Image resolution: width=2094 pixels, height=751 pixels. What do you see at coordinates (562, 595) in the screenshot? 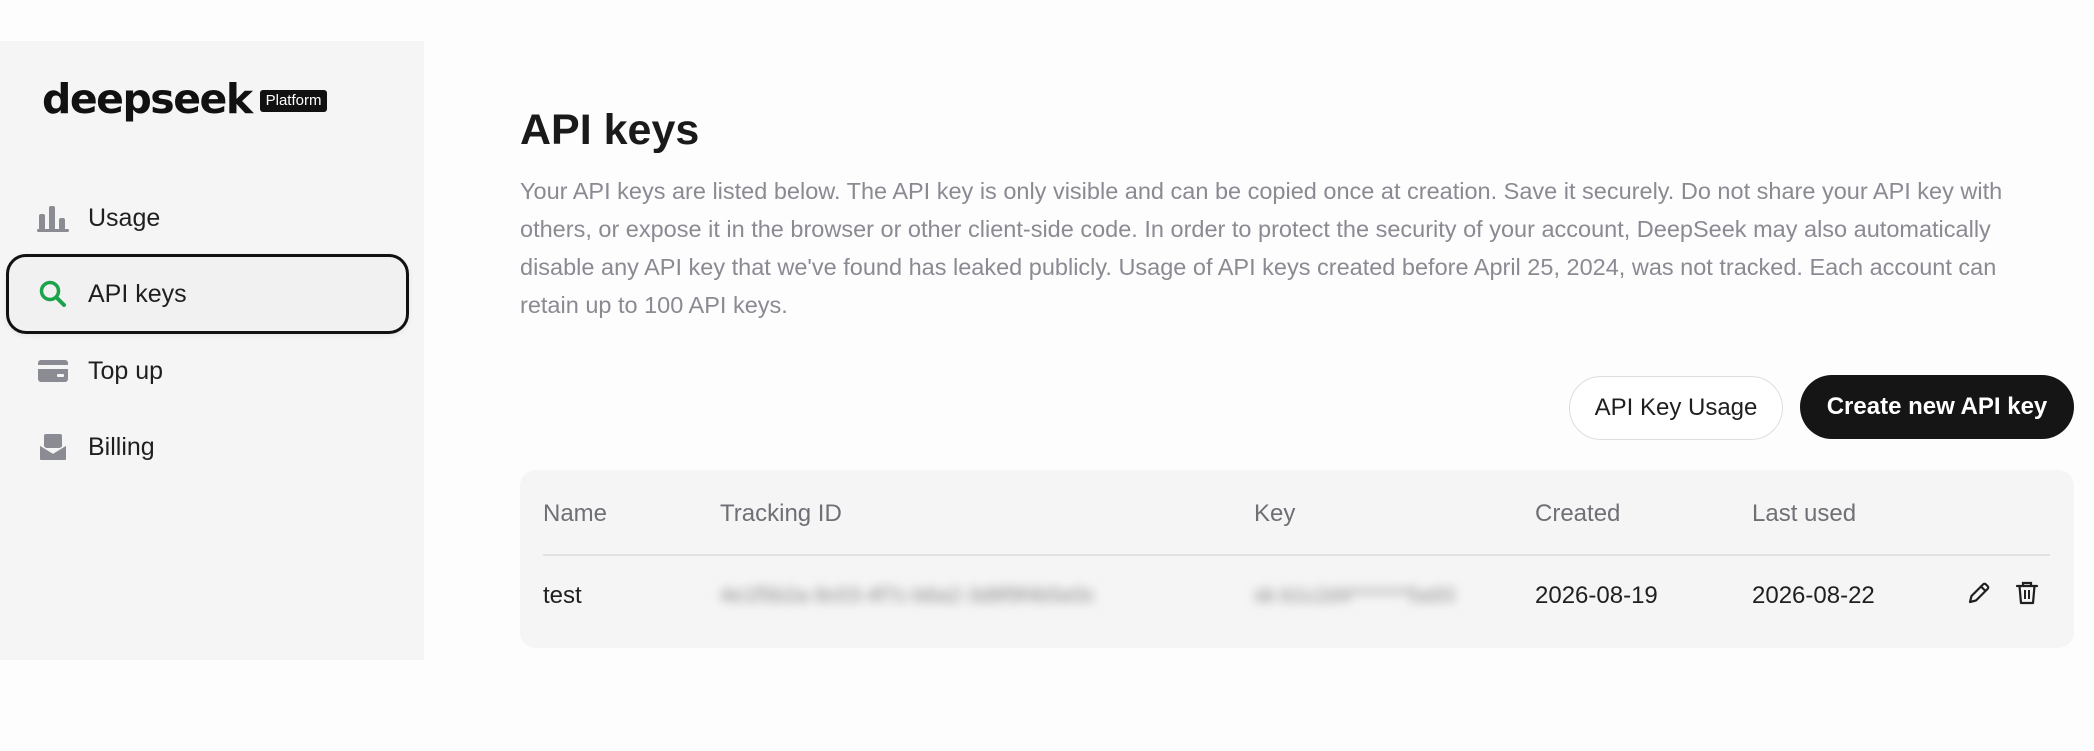
I see `key-name-cell: test` at bounding box center [562, 595].